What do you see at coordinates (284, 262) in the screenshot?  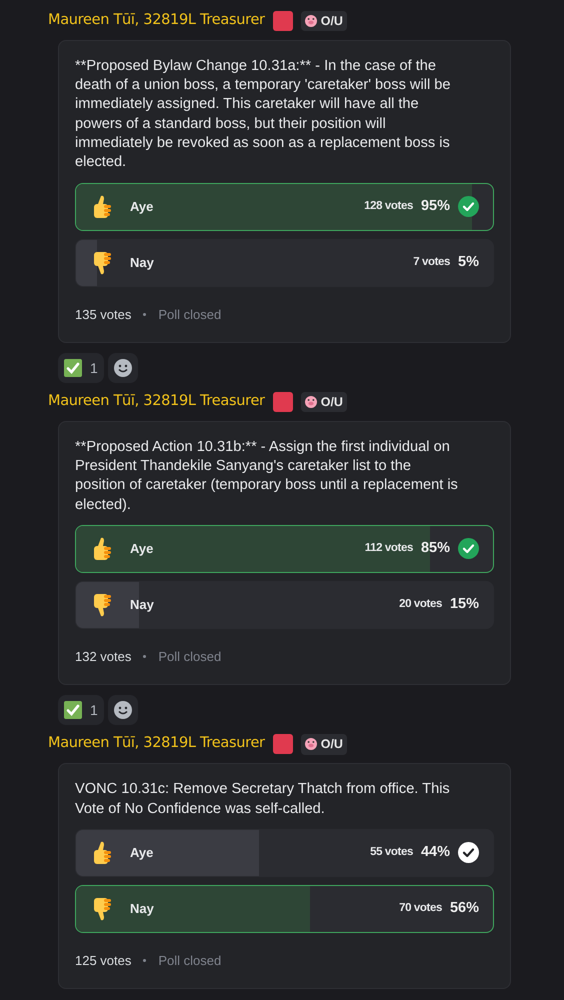 I see `poll-option: Nay 7 votes 5%` at bounding box center [284, 262].